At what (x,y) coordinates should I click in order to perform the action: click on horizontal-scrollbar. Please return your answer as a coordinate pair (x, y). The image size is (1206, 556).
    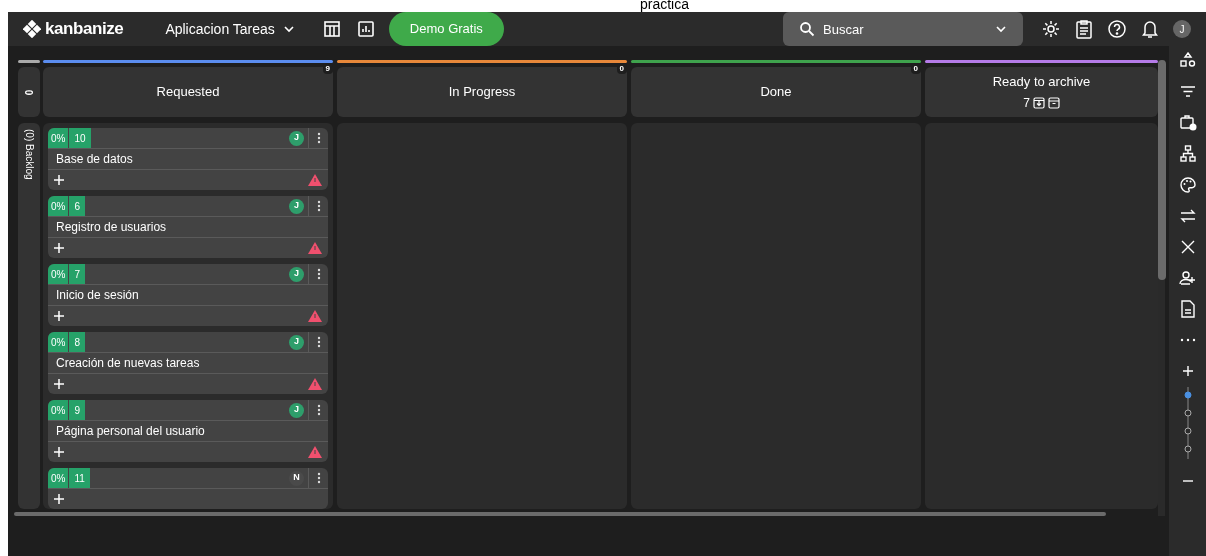
    Looking at the image, I should click on (560, 514).